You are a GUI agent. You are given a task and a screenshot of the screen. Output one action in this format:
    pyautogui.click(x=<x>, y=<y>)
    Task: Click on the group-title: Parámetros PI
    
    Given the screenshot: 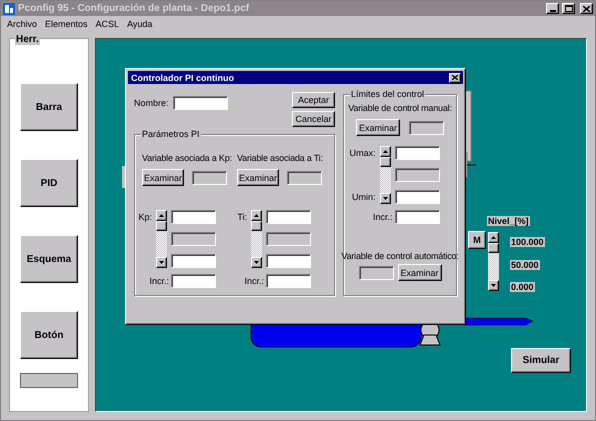 What is the action you would take?
    pyautogui.click(x=171, y=134)
    